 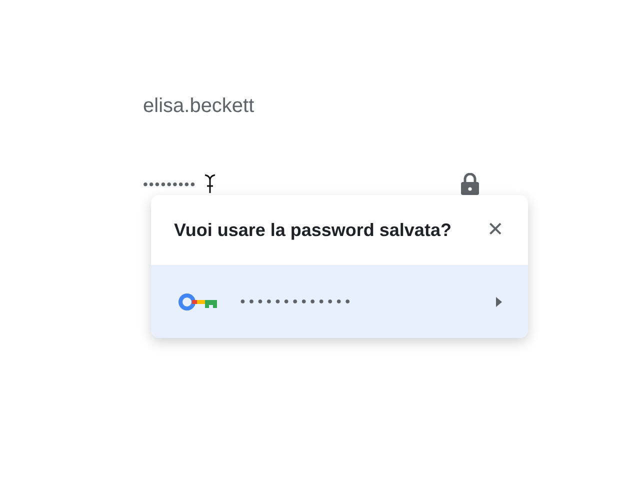 I want to click on caret-icon, so click(x=499, y=301).